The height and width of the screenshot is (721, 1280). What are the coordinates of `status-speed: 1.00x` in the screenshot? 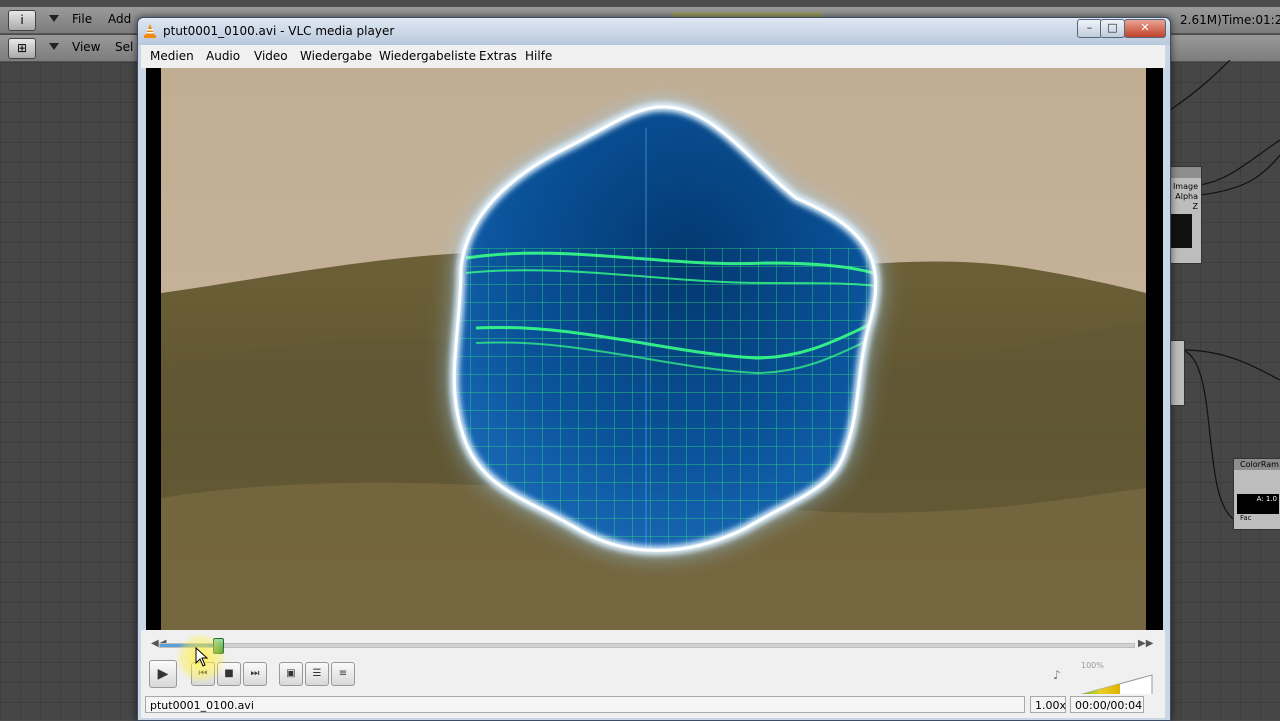 It's located at (1048, 704).